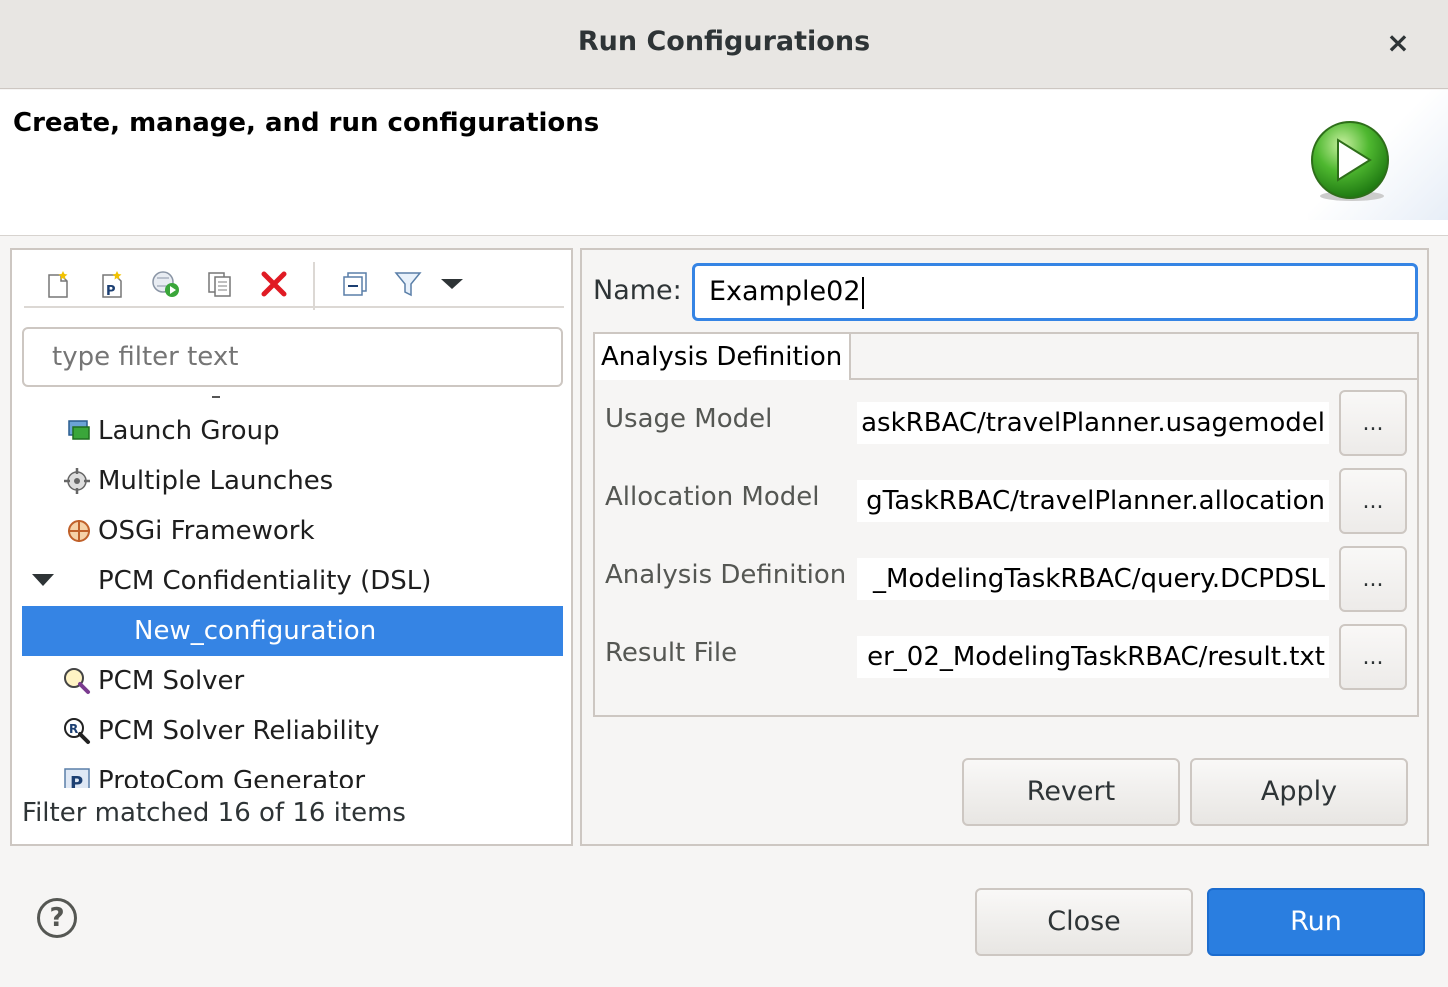 The image size is (1448, 987). I want to click on revert-button: Revert, so click(1071, 792).